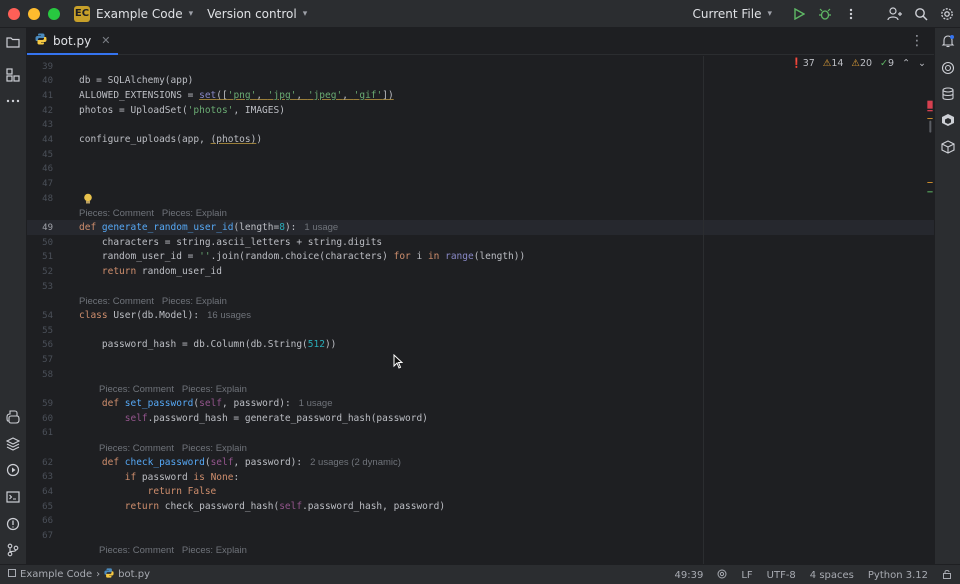 Image resolution: width=960 pixels, height=584 pixels. Describe the element at coordinates (13, 296) in the screenshot. I see `left-tool-strip` at that location.